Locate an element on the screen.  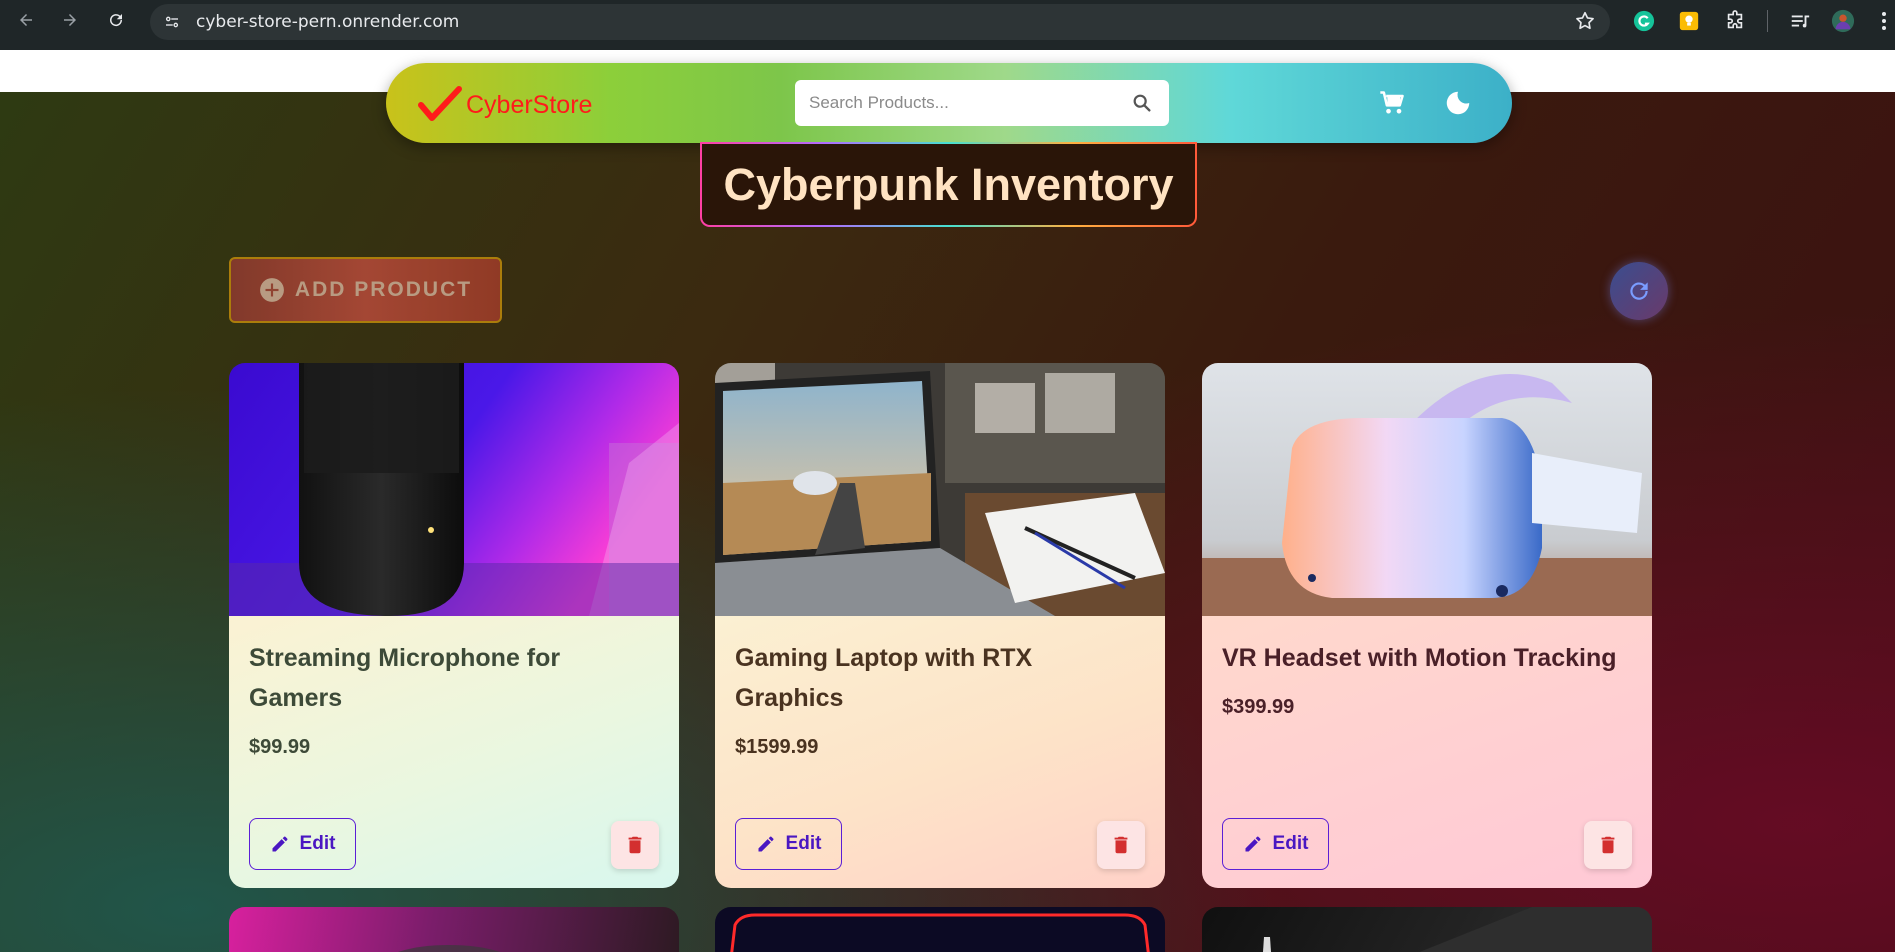
page-title-box: Cyberpunk Inventory is located at coordinates (948, 184).